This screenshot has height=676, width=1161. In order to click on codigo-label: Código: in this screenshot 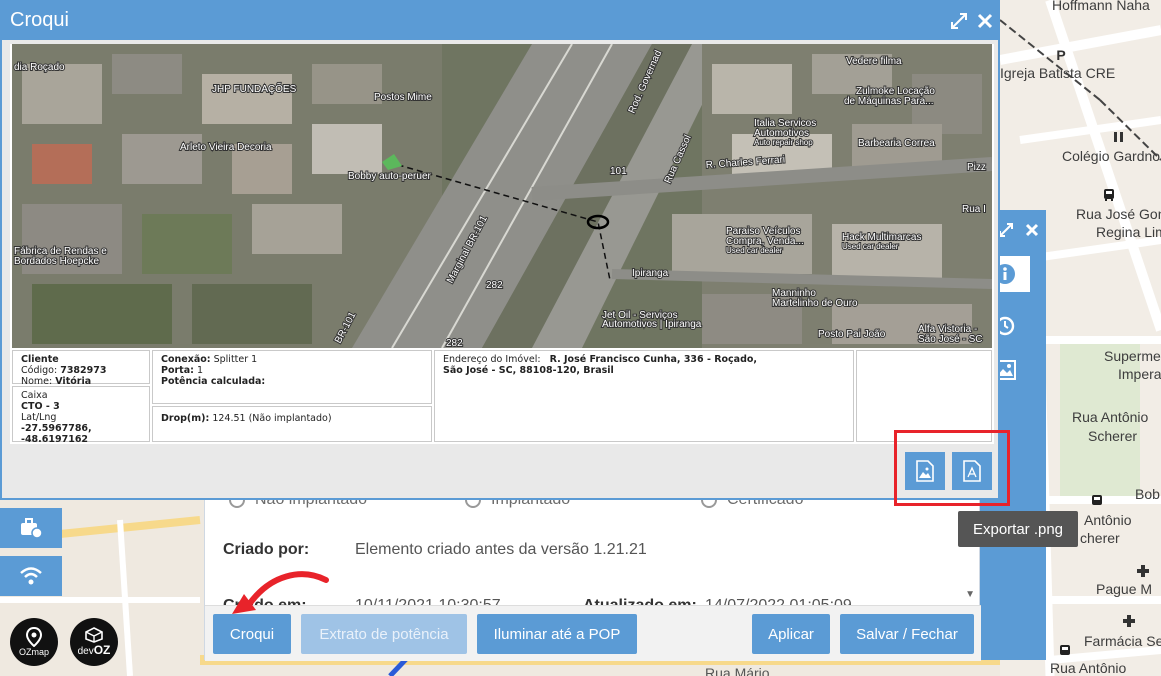, I will do `click(39, 370)`.